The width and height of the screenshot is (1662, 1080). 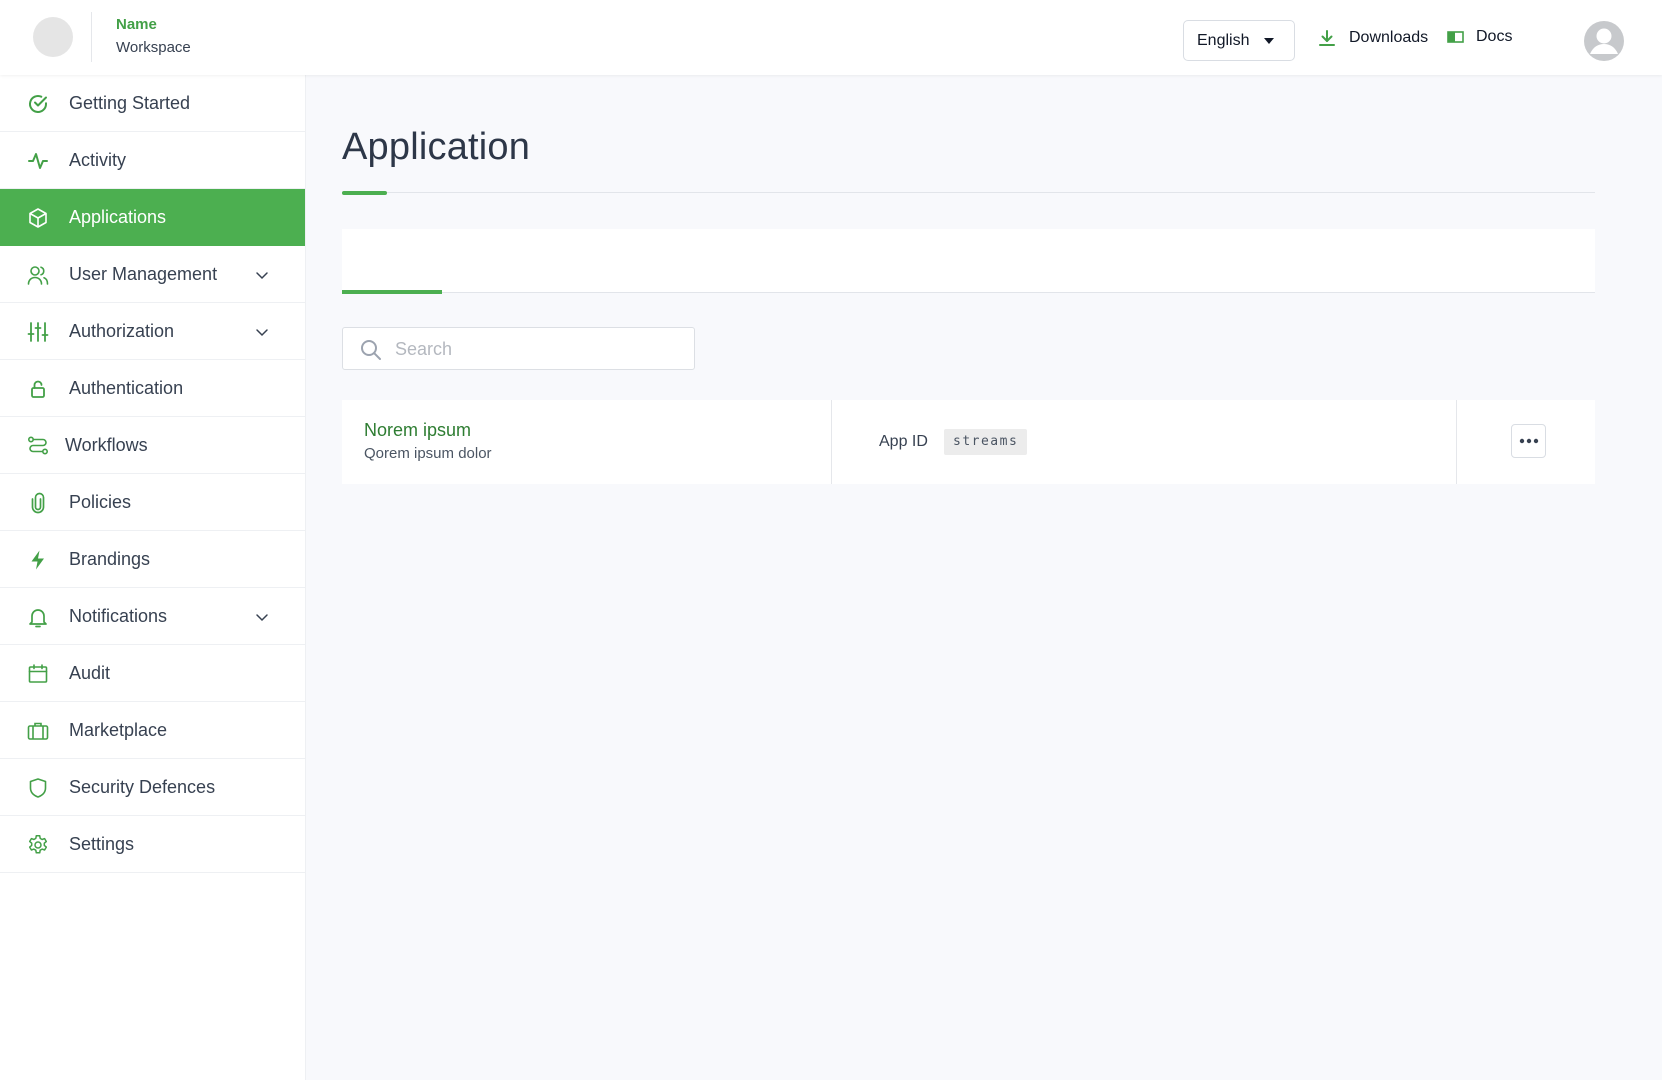 What do you see at coordinates (100, 502) in the screenshot?
I see `sidebar-item-label: Policies` at bounding box center [100, 502].